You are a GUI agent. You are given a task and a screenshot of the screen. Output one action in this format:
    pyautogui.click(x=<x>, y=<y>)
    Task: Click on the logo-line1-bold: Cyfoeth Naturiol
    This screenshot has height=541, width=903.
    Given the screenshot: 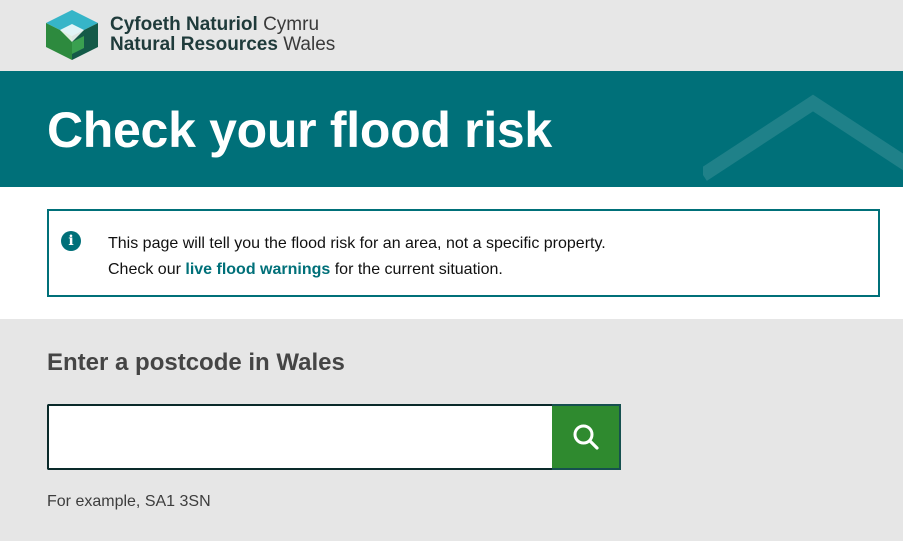 What is the action you would take?
    pyautogui.click(x=184, y=24)
    